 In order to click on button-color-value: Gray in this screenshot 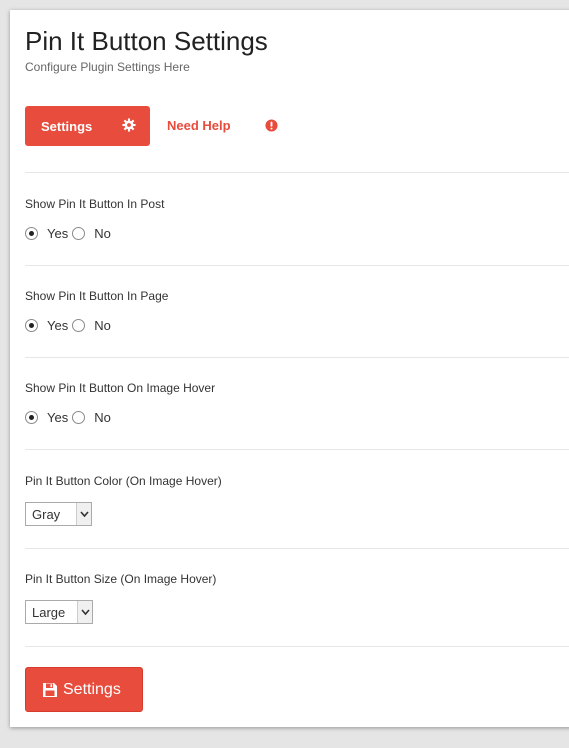, I will do `click(46, 514)`.